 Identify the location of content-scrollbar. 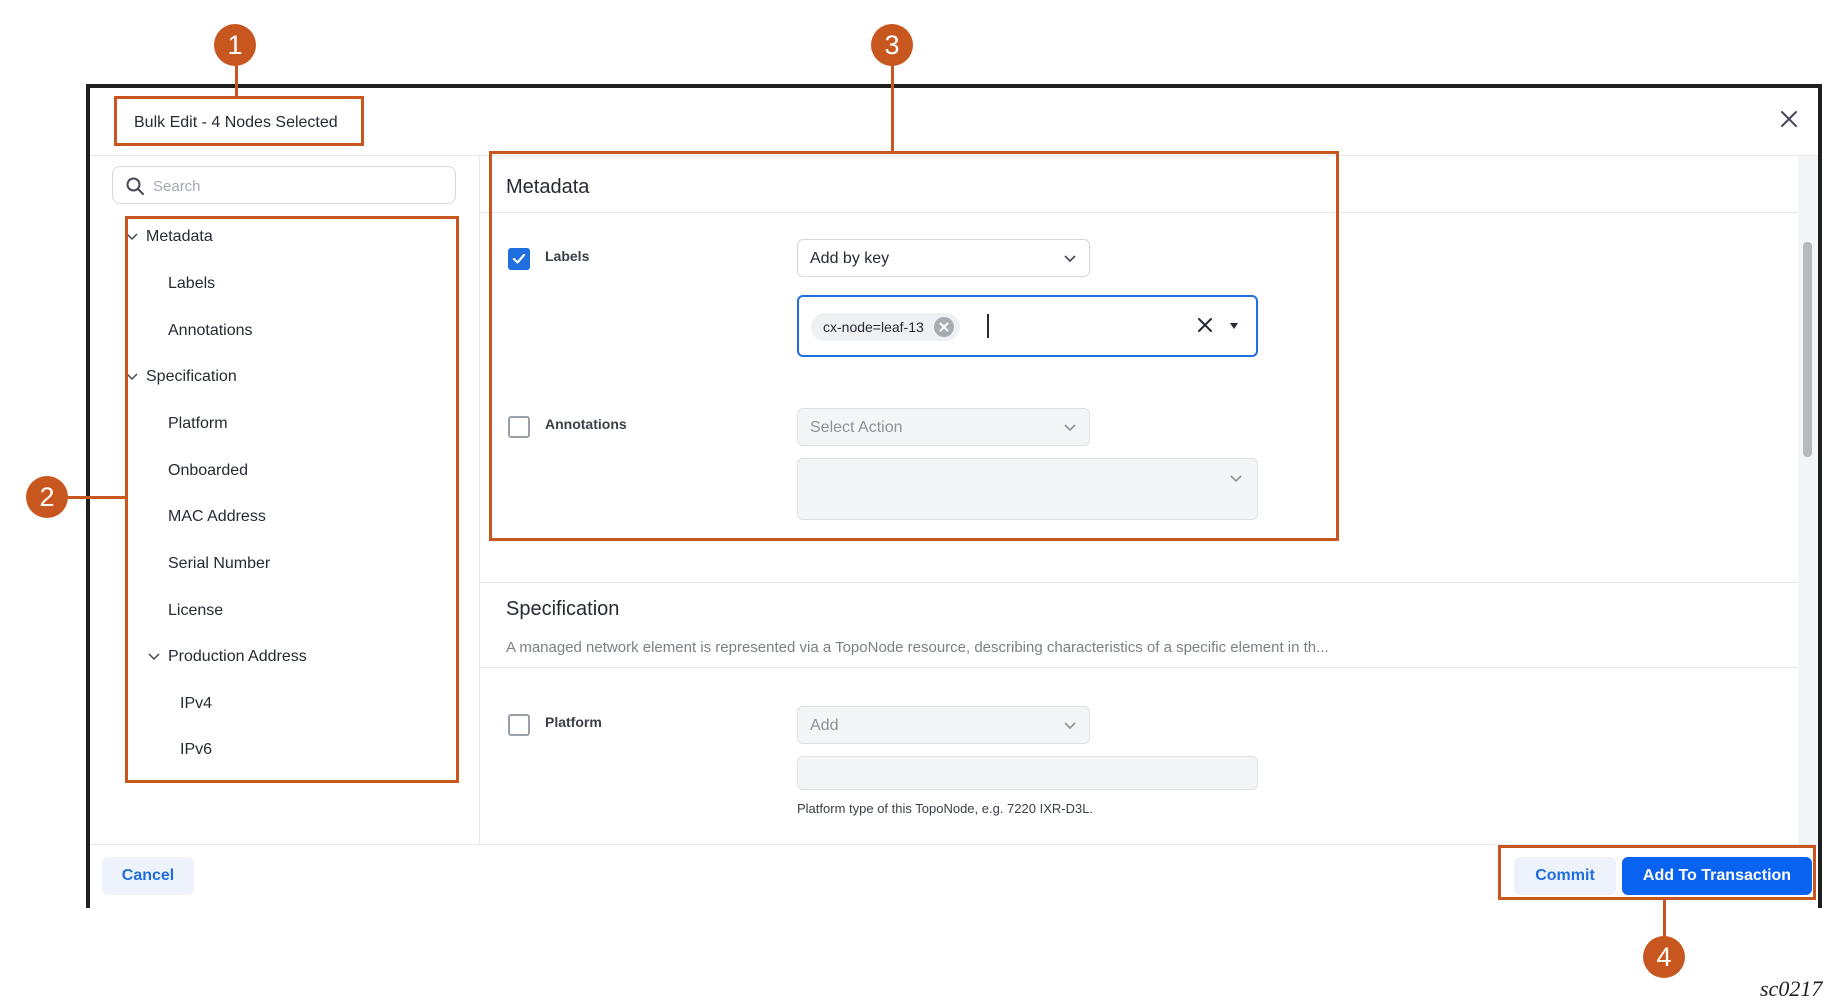
(1808, 500).